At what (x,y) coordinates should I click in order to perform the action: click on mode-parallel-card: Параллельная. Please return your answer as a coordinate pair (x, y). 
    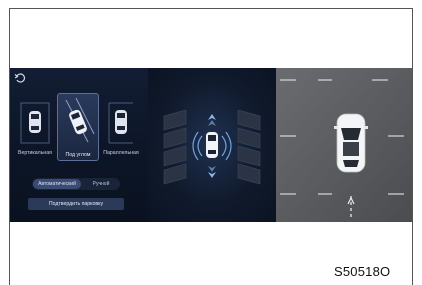
    Looking at the image, I should click on (121, 127).